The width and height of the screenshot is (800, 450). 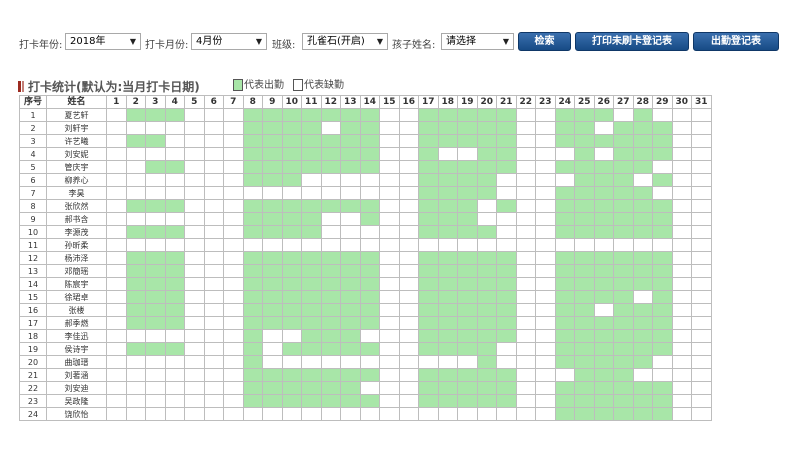 What do you see at coordinates (736, 41) in the screenshot?
I see `attendance-sheet-button: 出勤登记表` at bounding box center [736, 41].